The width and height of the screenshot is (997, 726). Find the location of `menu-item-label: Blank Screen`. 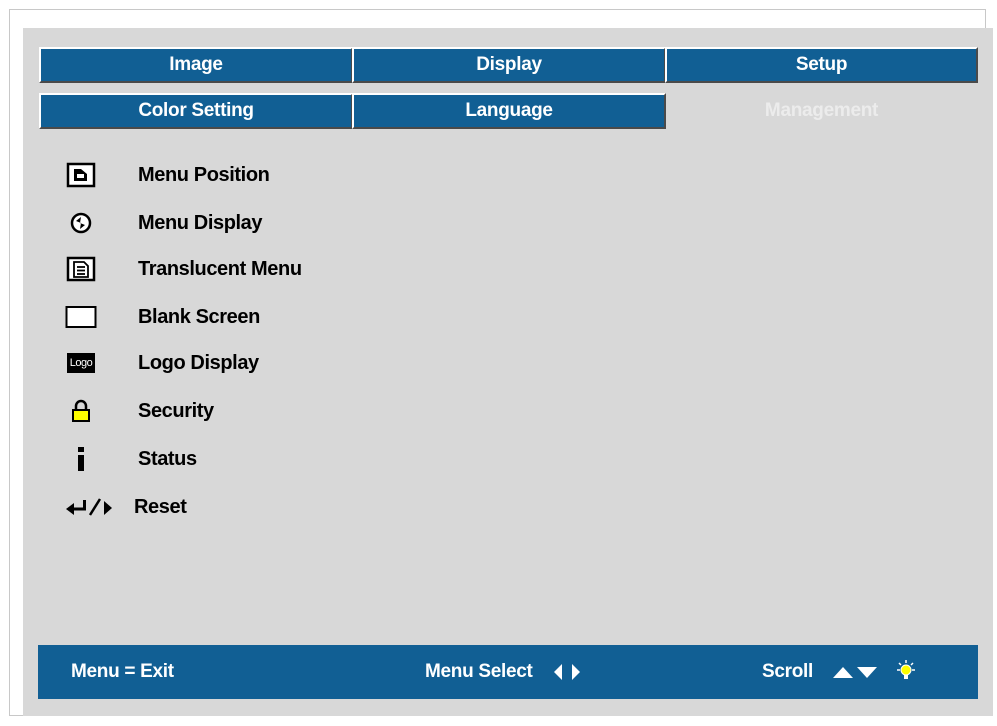

menu-item-label: Blank Screen is located at coordinates (199, 316).